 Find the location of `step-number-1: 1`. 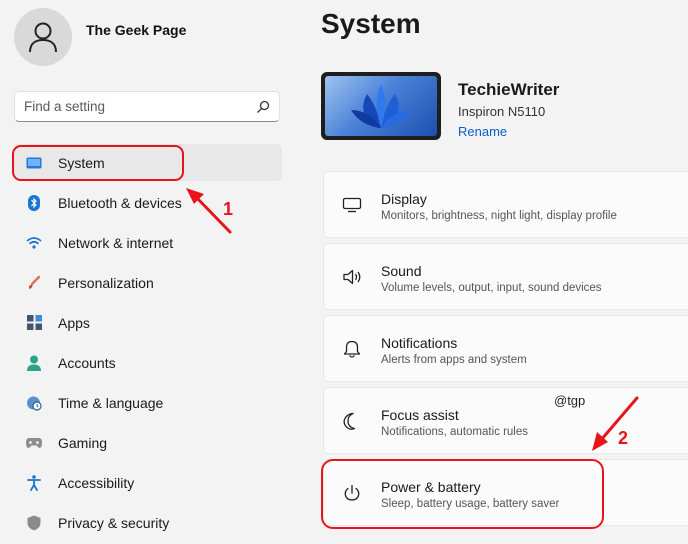

step-number-1: 1 is located at coordinates (228, 209).